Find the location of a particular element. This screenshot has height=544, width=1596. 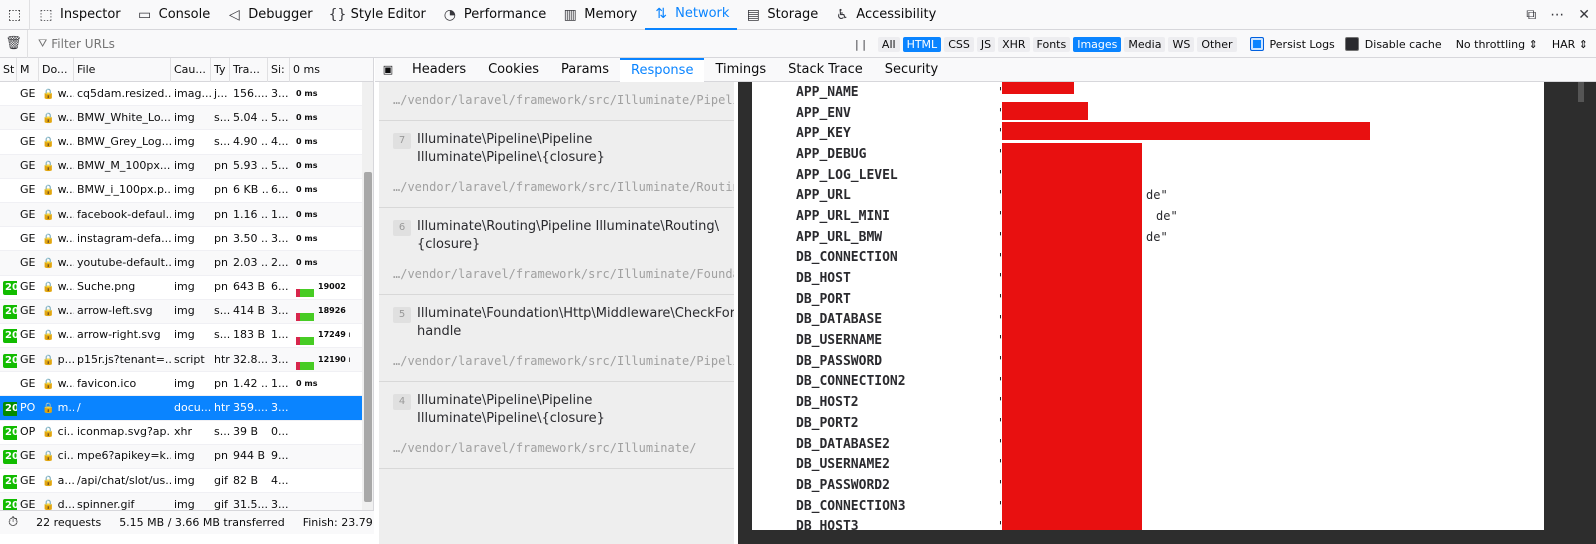

env-key: DB_CONNECTION2 is located at coordinates (851, 382).